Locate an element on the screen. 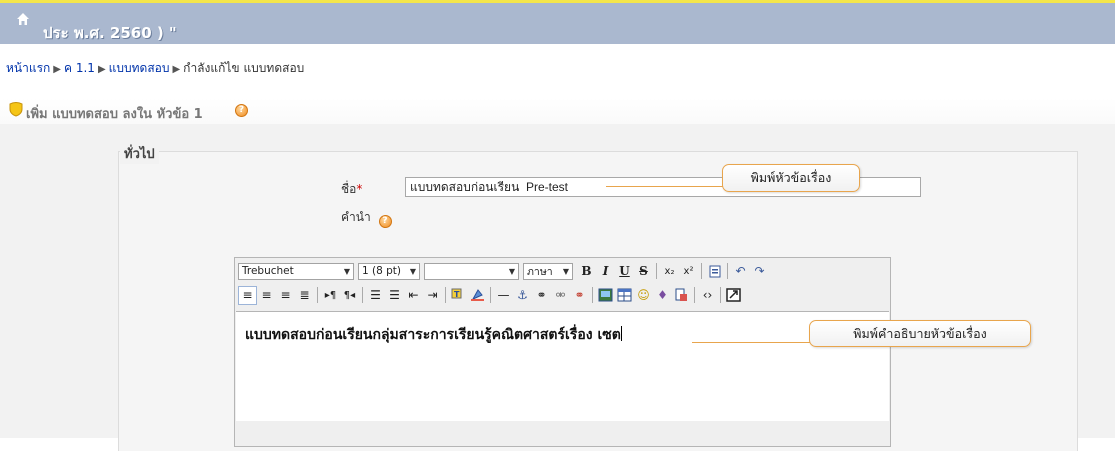 This screenshot has width=1115, height=451. name-label-text: ชื่อ is located at coordinates (349, 189).